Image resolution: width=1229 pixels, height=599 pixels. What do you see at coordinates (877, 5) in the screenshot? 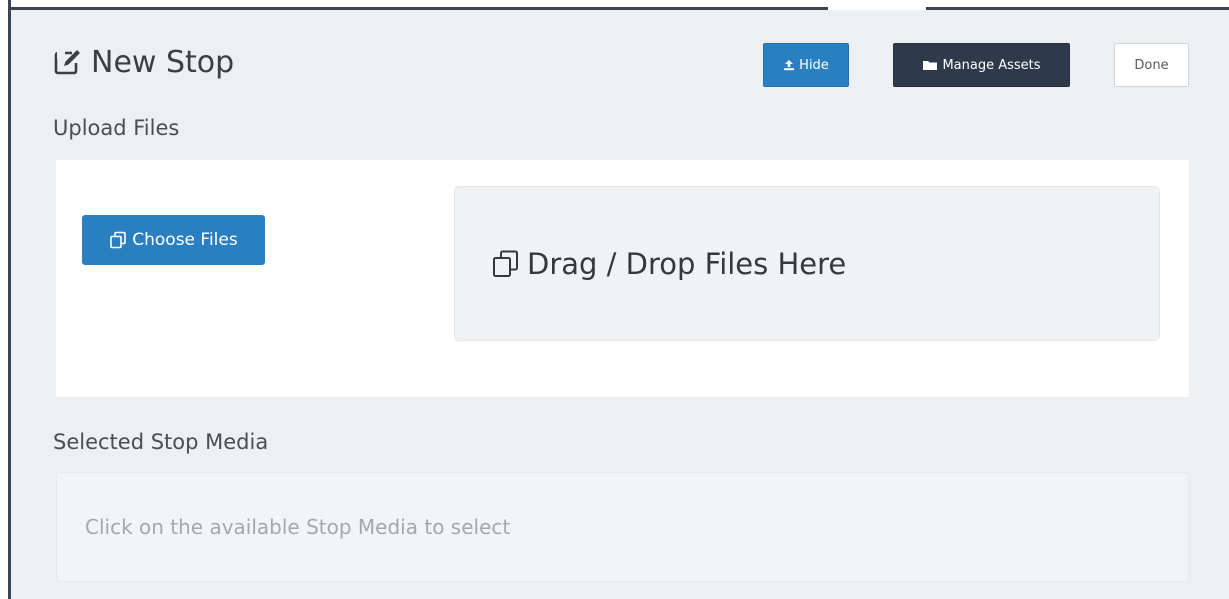
I see `window-frame-top-gap` at bounding box center [877, 5].